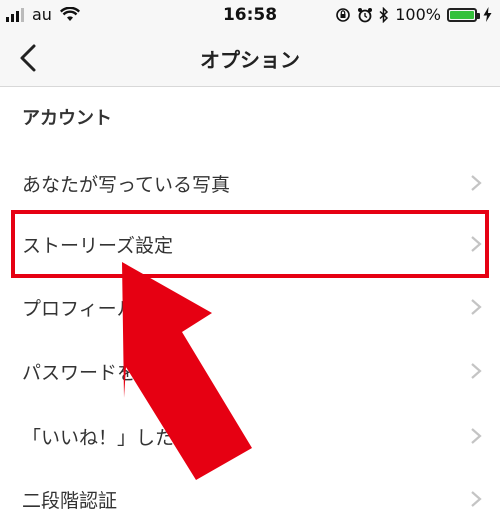 The height and width of the screenshot is (530, 500). Describe the element at coordinates (463, 14) in the screenshot. I see `battery-icon` at that location.